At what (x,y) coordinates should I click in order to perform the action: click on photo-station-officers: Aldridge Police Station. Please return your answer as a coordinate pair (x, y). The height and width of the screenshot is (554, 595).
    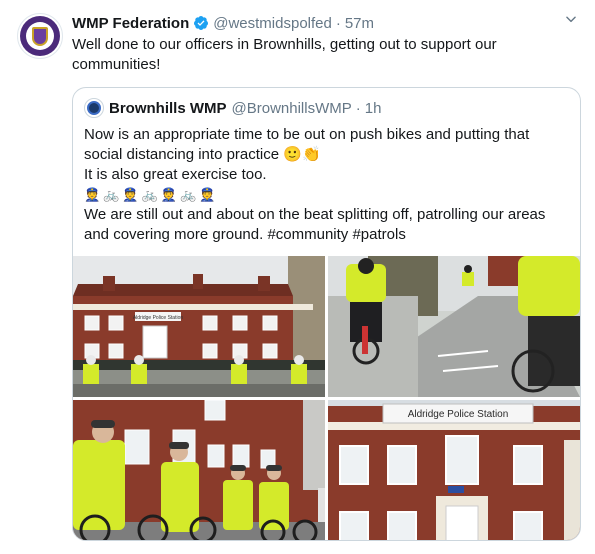
    Looking at the image, I should click on (199, 326).